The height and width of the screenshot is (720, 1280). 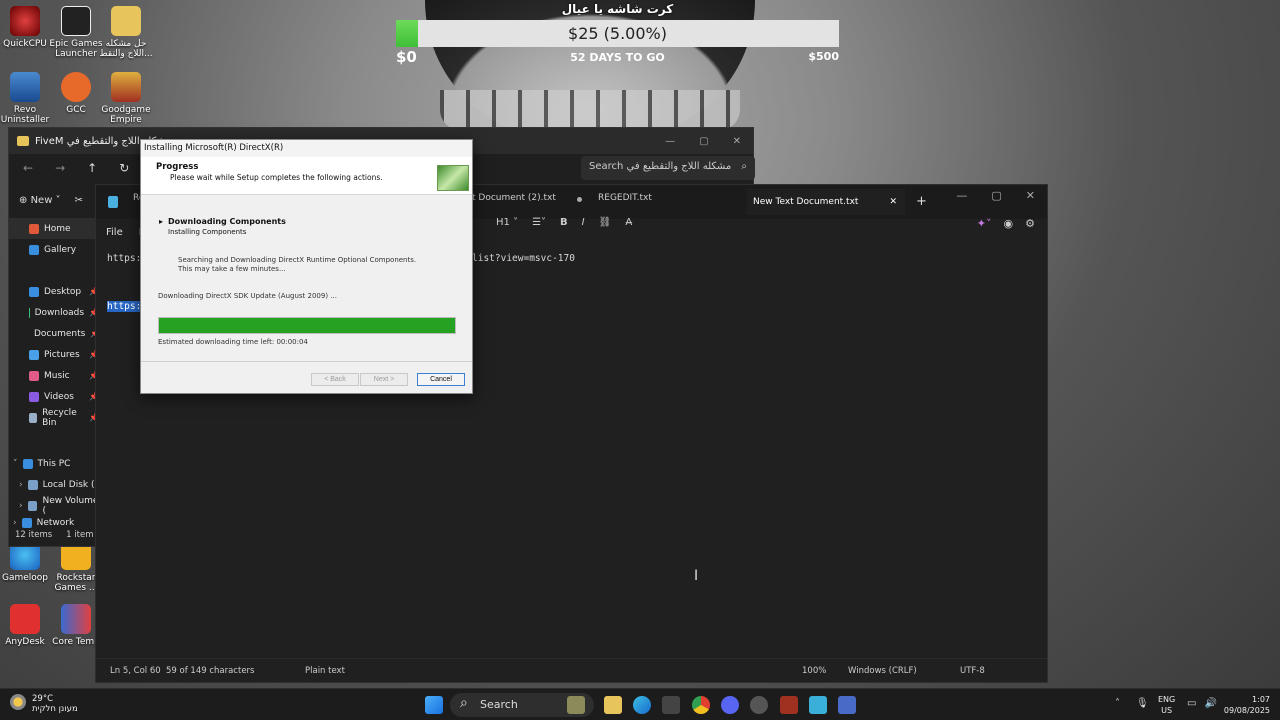 What do you see at coordinates (1247, 705) in the screenshot?
I see `clock: 1:07 09/08/2025` at bounding box center [1247, 705].